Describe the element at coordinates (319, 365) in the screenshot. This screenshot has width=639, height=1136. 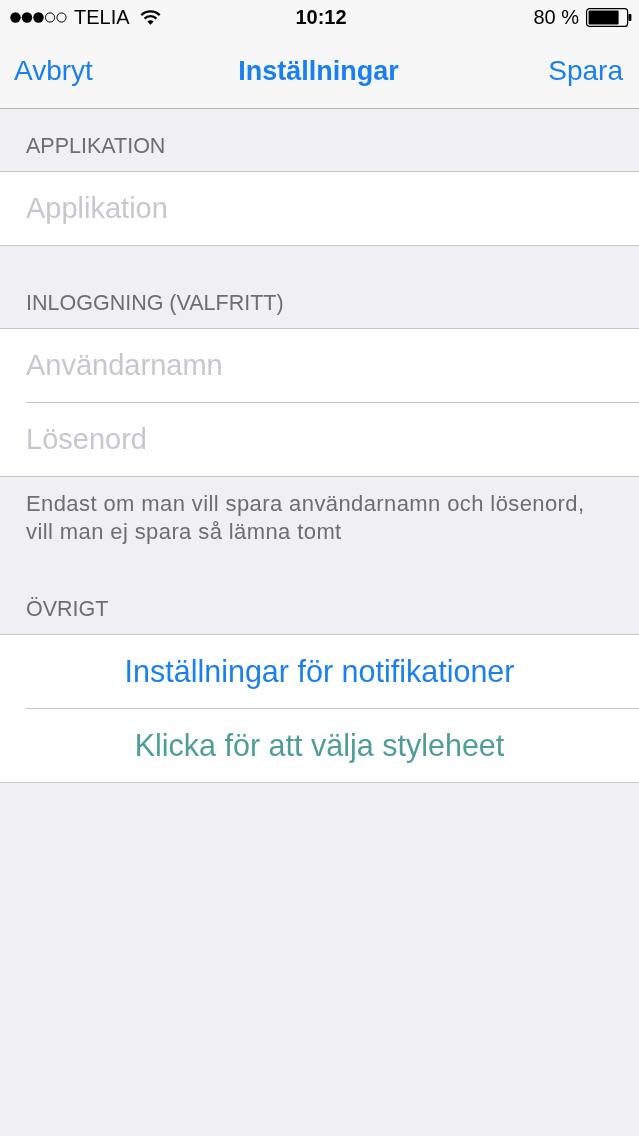
I see `text-field: Användarnamn` at that location.